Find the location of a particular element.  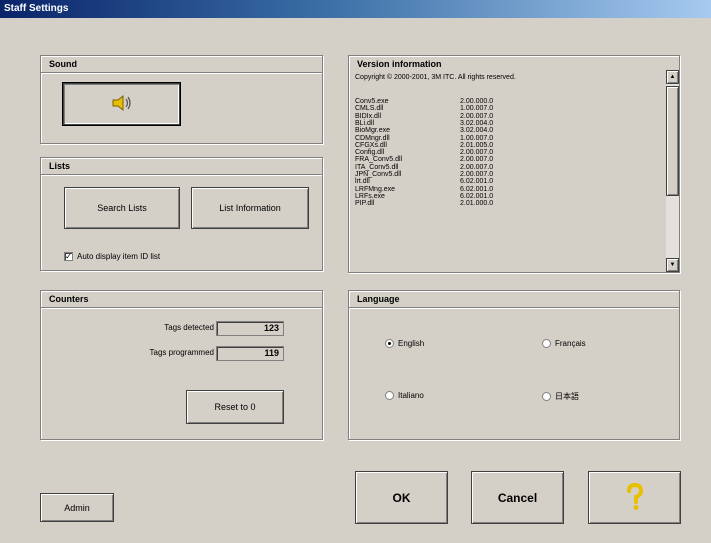

module-name: lrt.dll is located at coordinates (362, 182).